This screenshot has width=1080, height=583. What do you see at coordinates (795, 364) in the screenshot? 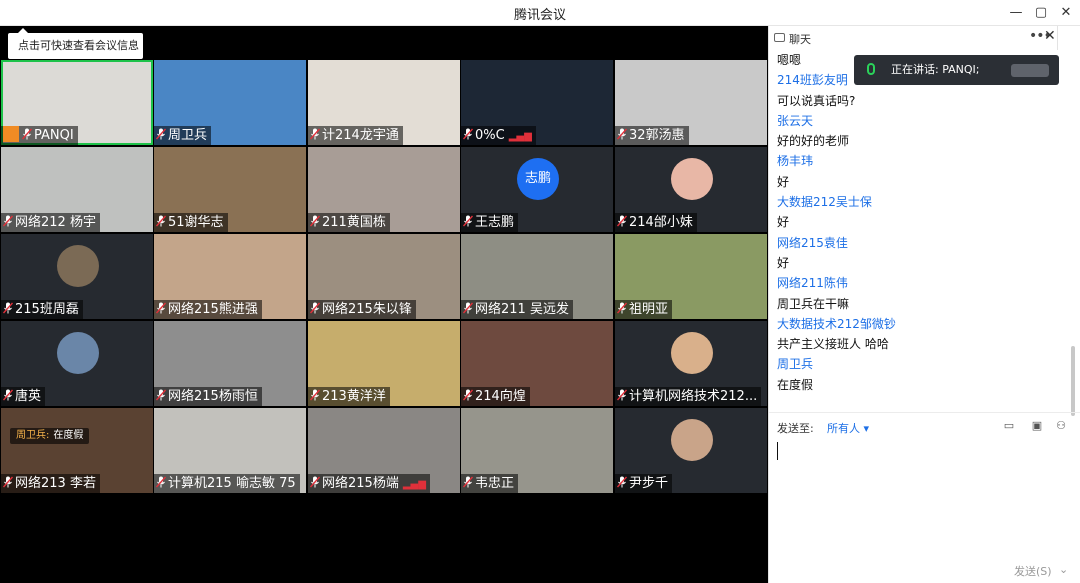
I see `chat-sender-name: 周卫兵` at bounding box center [795, 364].